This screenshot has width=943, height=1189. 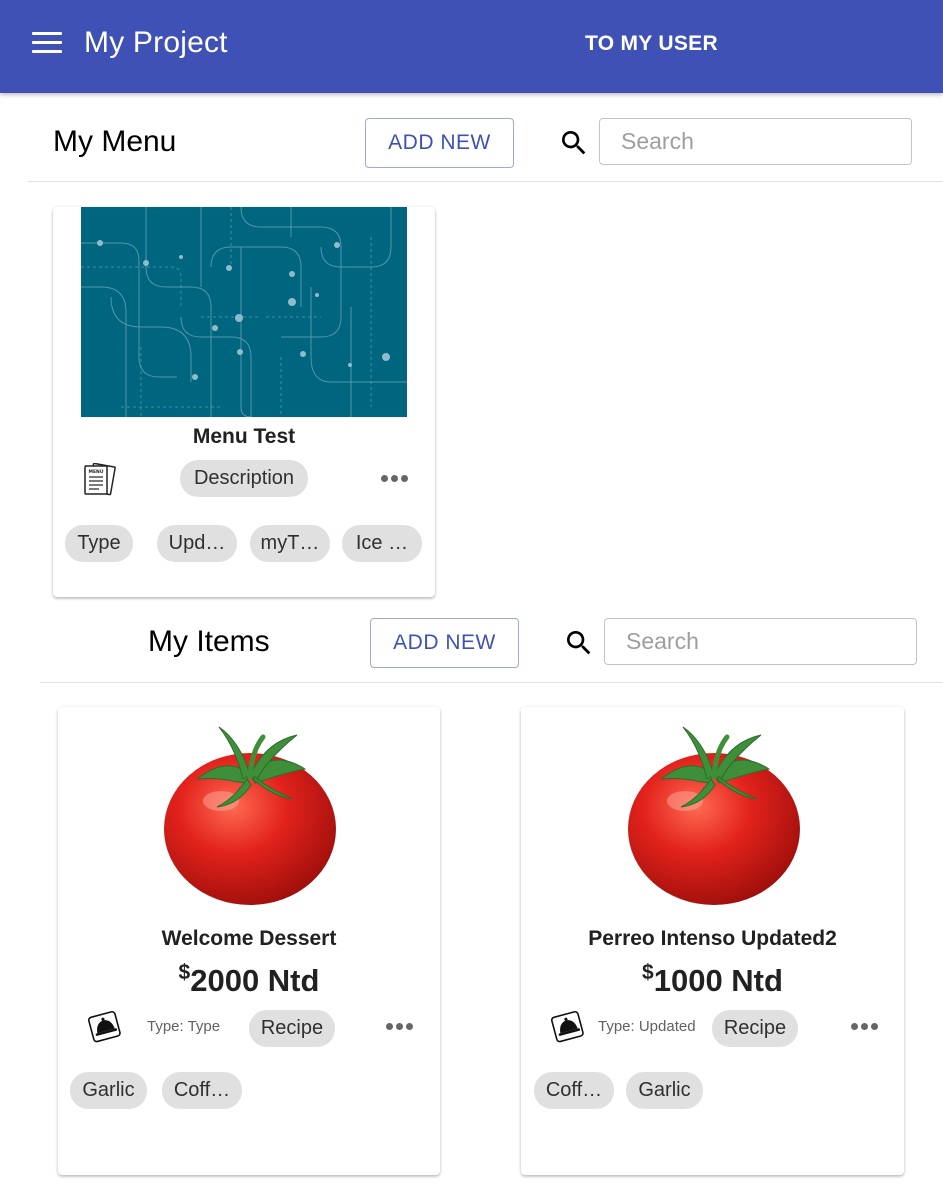 I want to click on to-my-user-button: TO MY USER, so click(x=651, y=44).